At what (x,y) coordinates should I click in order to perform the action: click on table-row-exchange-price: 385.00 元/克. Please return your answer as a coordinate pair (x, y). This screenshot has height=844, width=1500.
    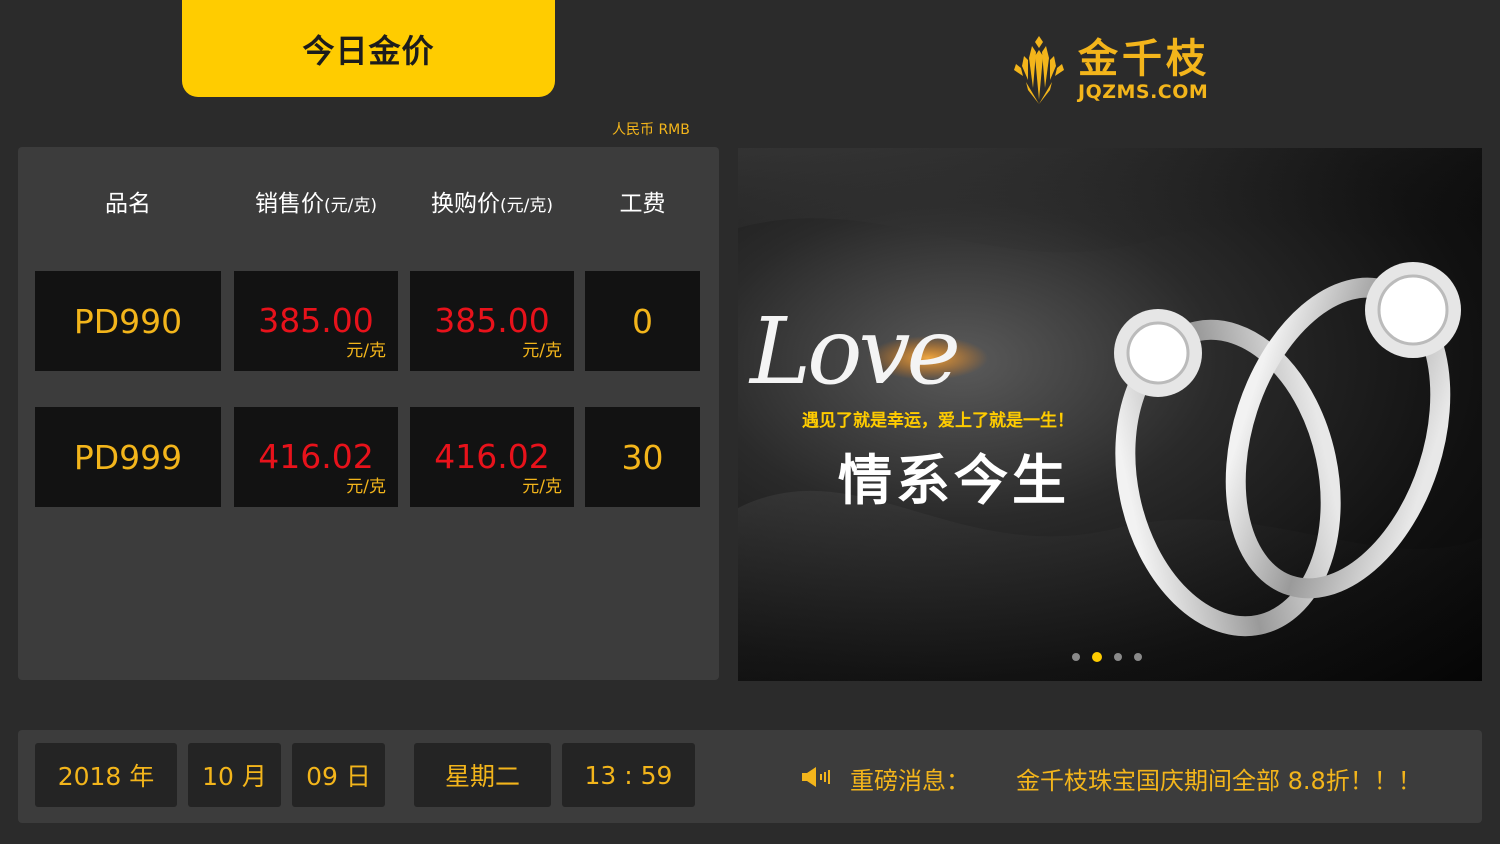
    Looking at the image, I should click on (492, 321).